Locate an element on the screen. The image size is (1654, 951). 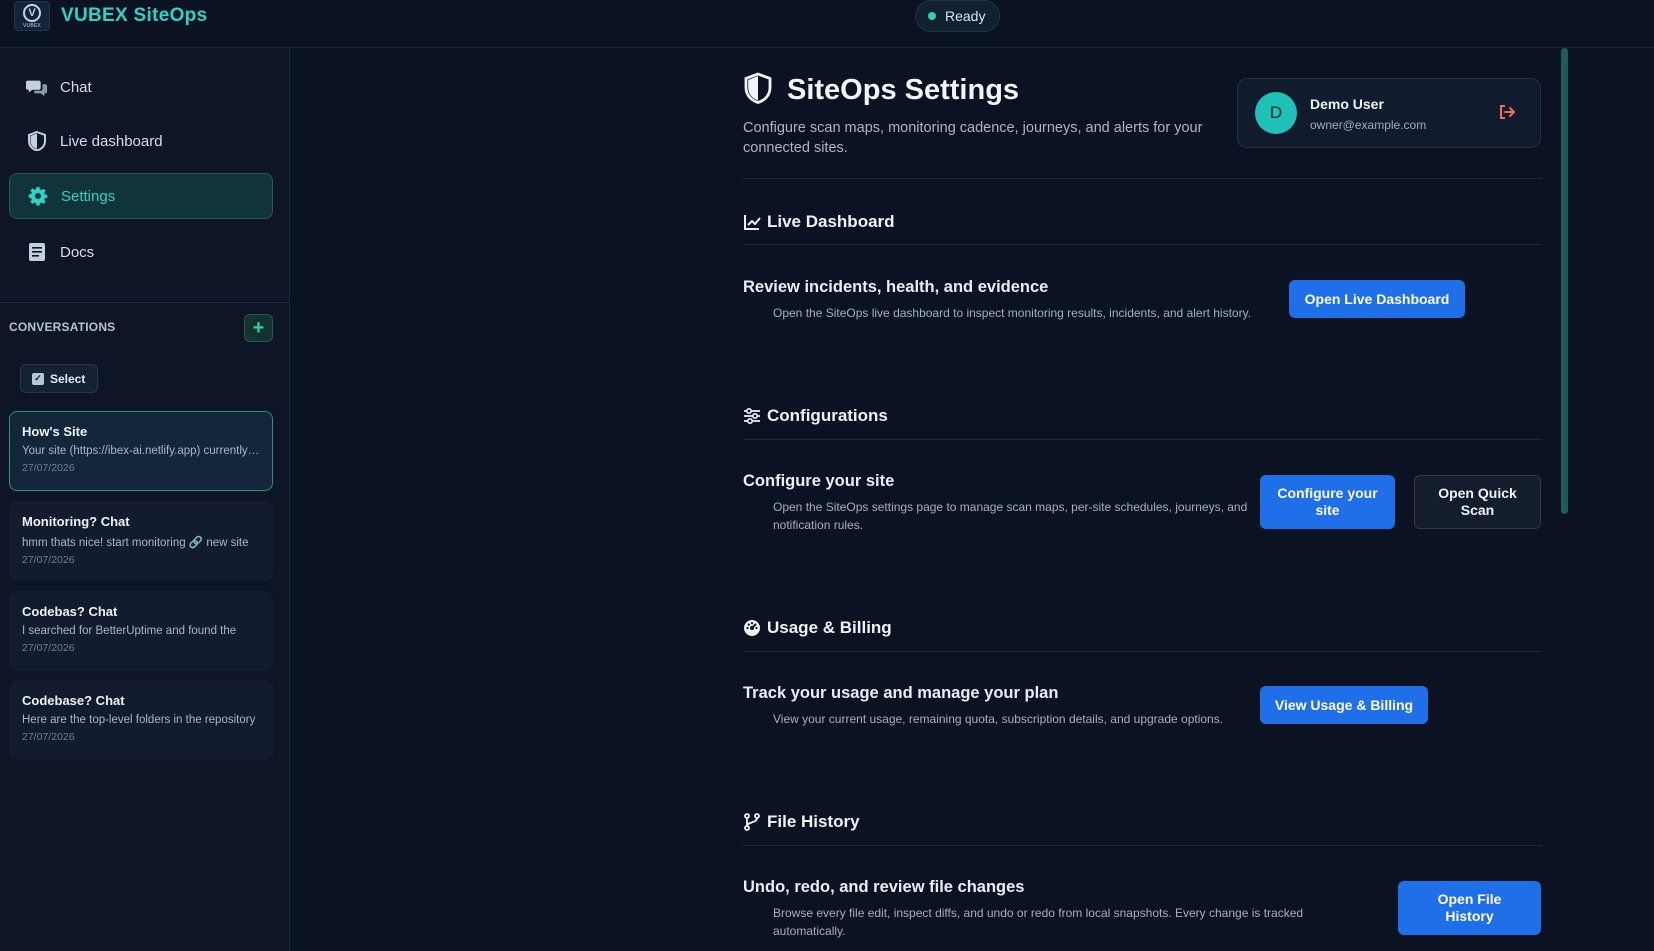
open-file-history-button: Open File History is located at coordinates (1469, 908).